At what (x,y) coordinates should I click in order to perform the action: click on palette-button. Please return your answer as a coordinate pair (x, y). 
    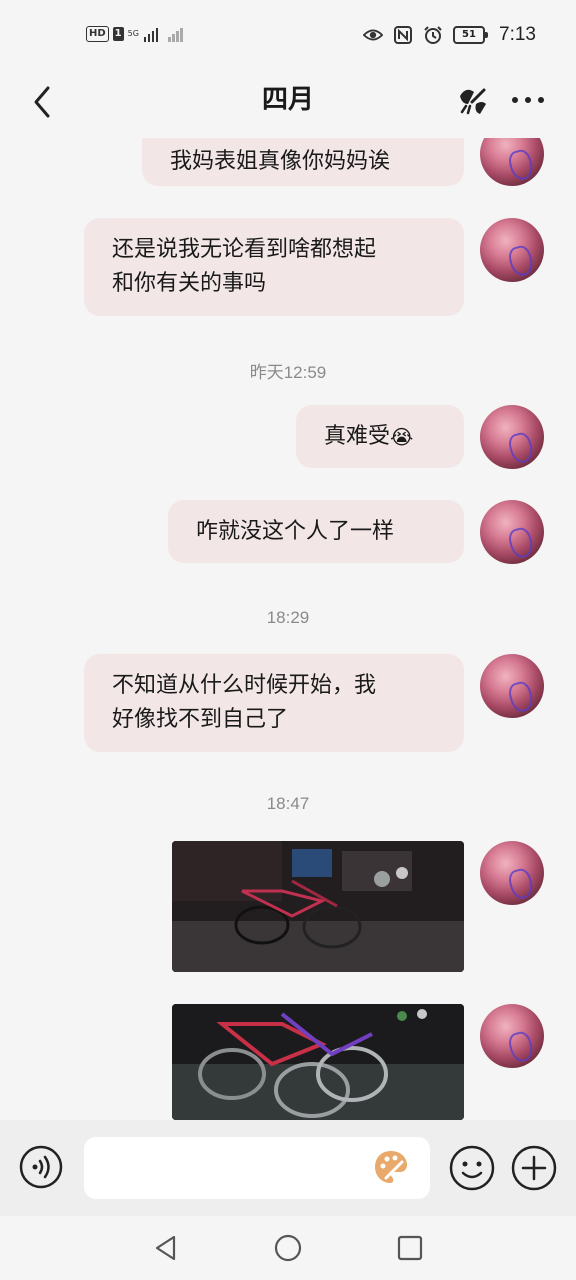
    Looking at the image, I should click on (391, 1167).